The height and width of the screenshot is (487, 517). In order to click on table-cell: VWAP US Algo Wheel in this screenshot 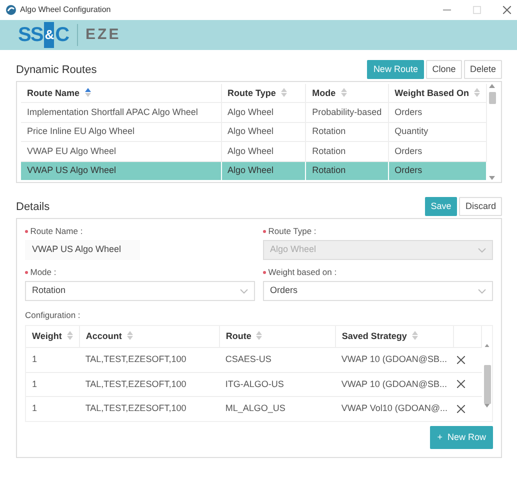, I will do `click(71, 170)`.